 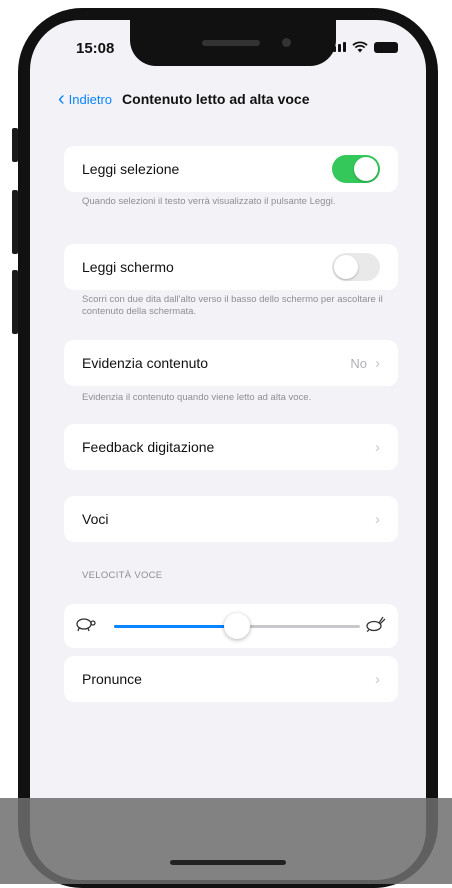 I want to click on turtle-icon, so click(x=86, y=625).